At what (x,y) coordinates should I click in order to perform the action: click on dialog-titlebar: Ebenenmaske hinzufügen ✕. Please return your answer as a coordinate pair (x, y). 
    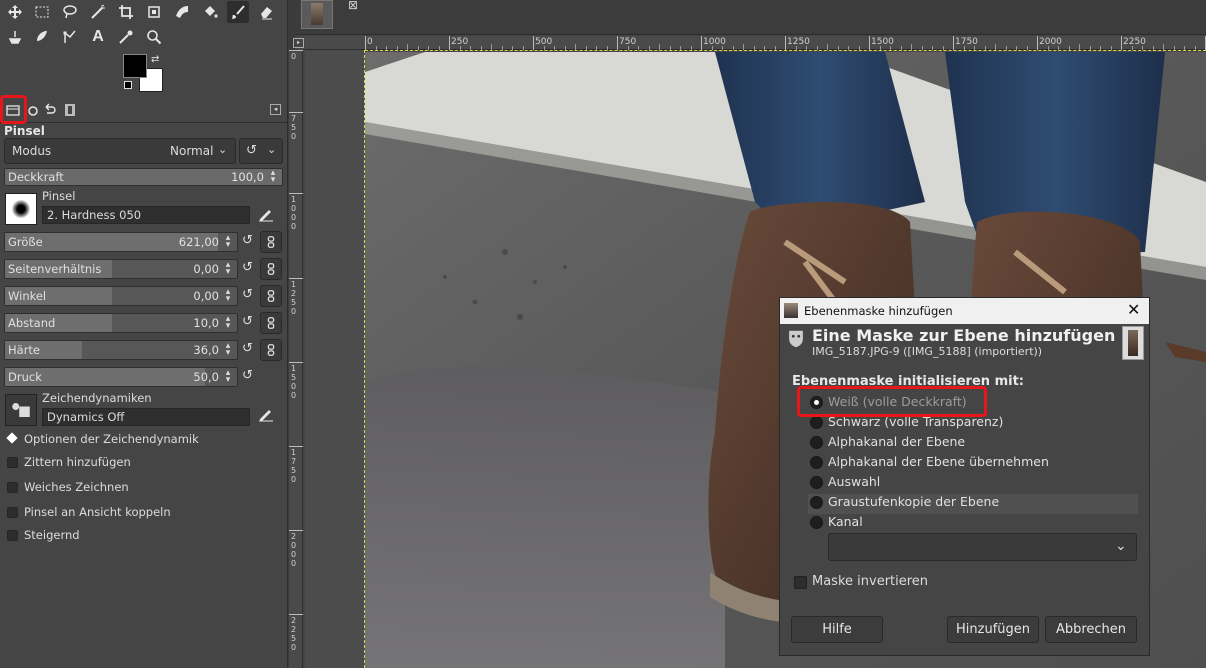
    Looking at the image, I should click on (964, 311).